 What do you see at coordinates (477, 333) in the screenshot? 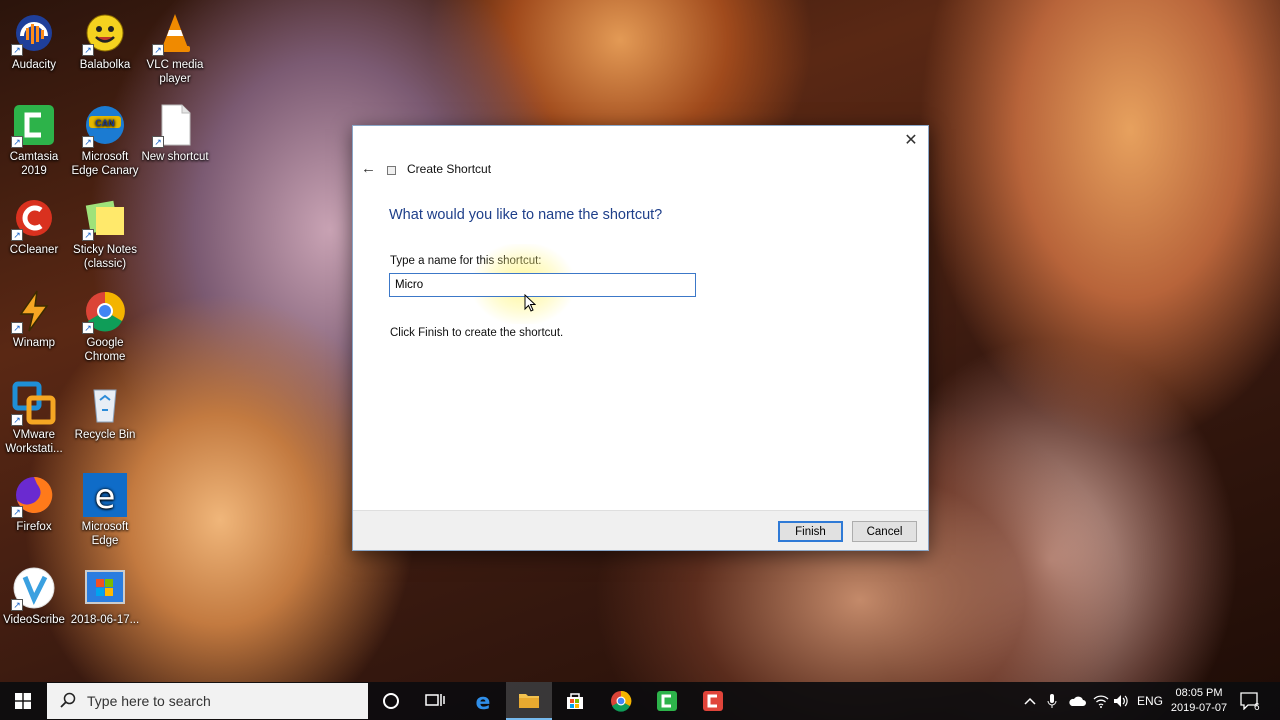
I see `finish-hint-text: Click Finish to create the shortcut.` at bounding box center [477, 333].